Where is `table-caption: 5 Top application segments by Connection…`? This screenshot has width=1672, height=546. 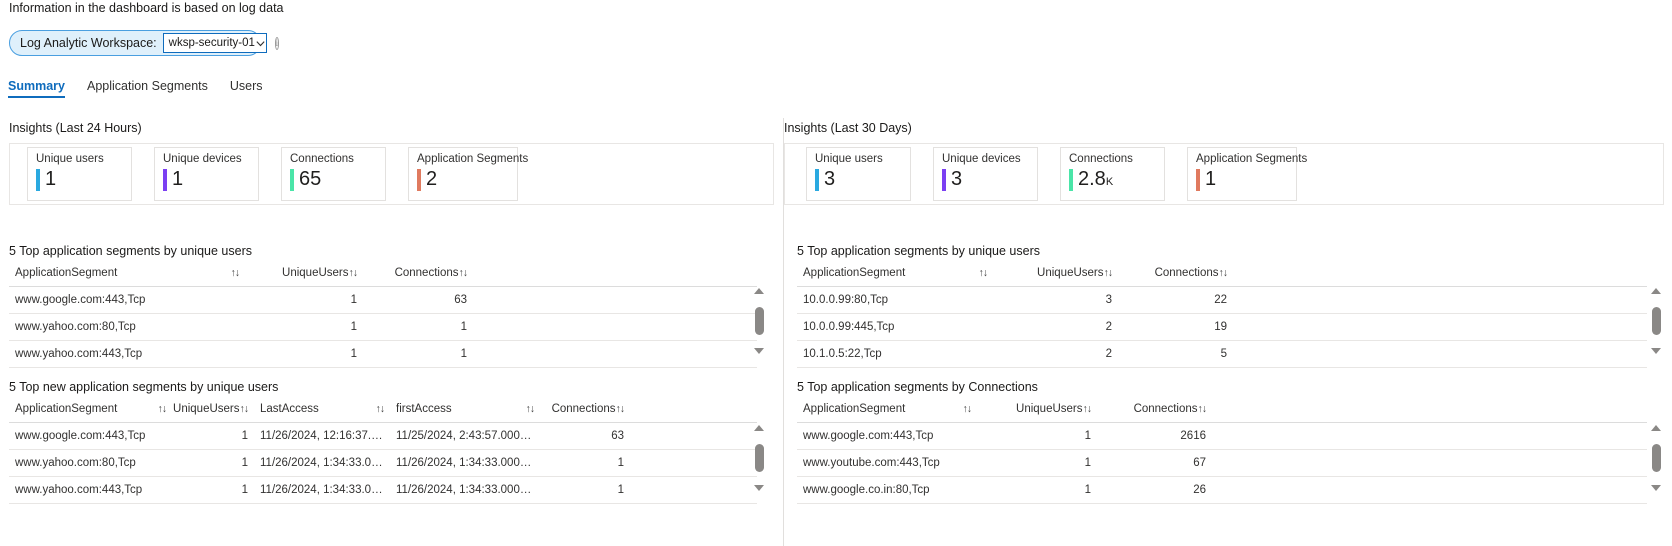 table-caption: 5 Top application segments by Connection… is located at coordinates (917, 387).